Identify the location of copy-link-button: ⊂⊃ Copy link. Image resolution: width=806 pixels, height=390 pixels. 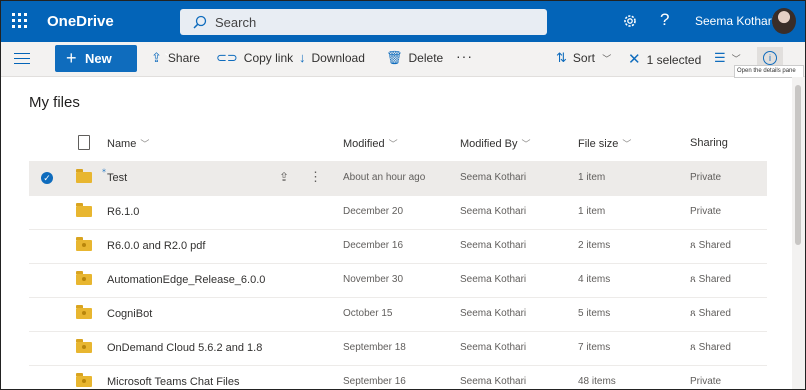
(254, 58).